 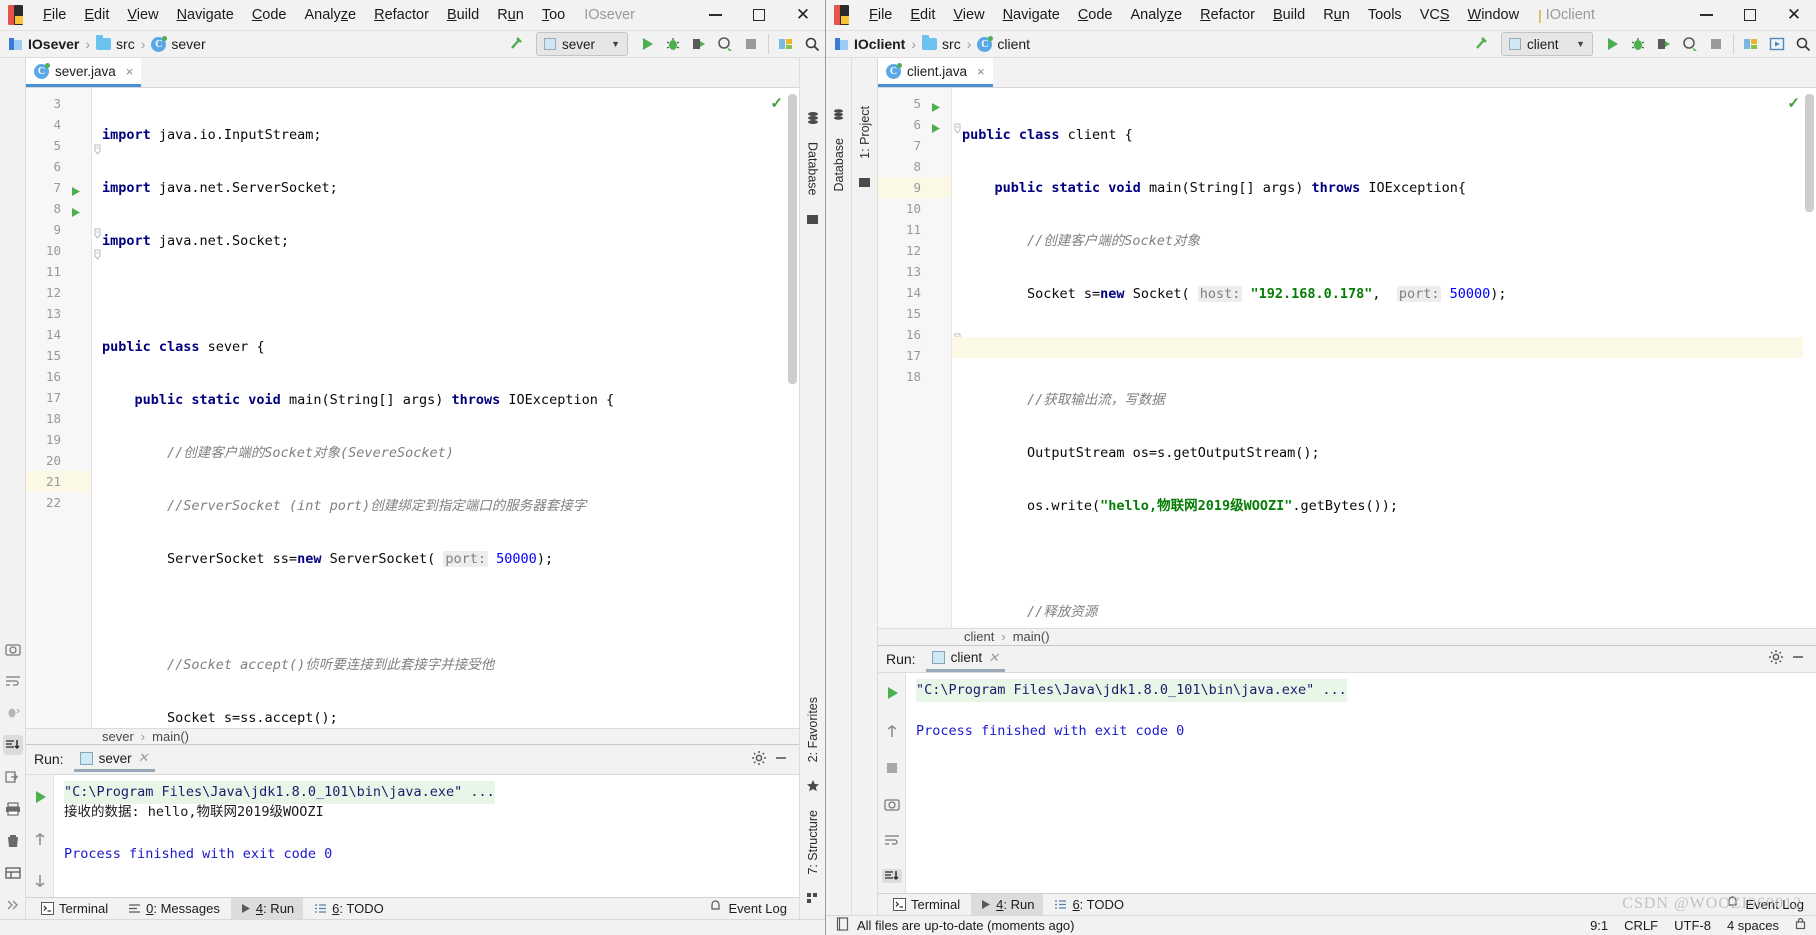 I want to click on menu-tools: Too, so click(x=553, y=15).